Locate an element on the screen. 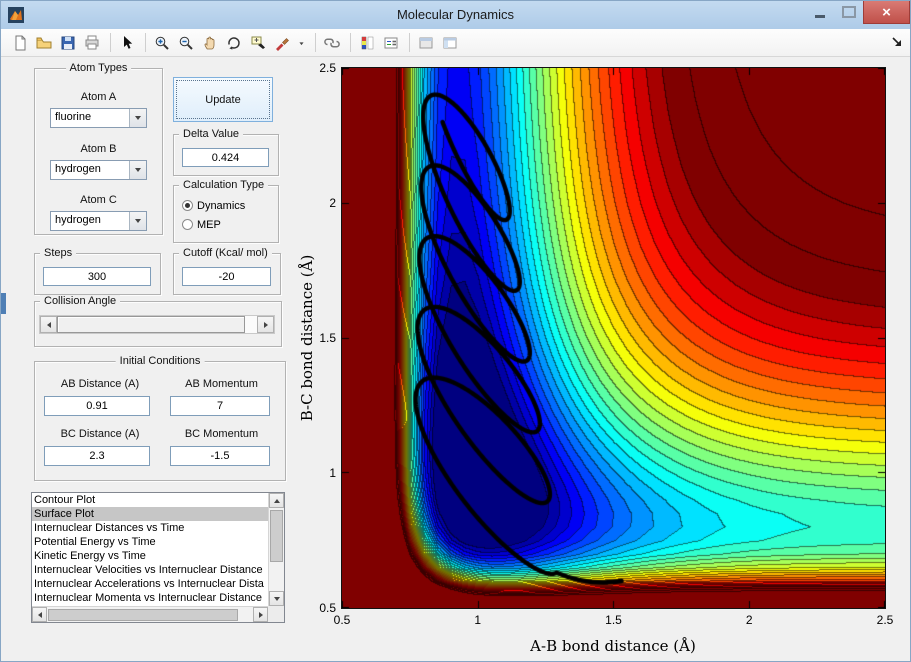 This screenshot has width=911, height=662. list-vertical-scrollbar is located at coordinates (276, 549).